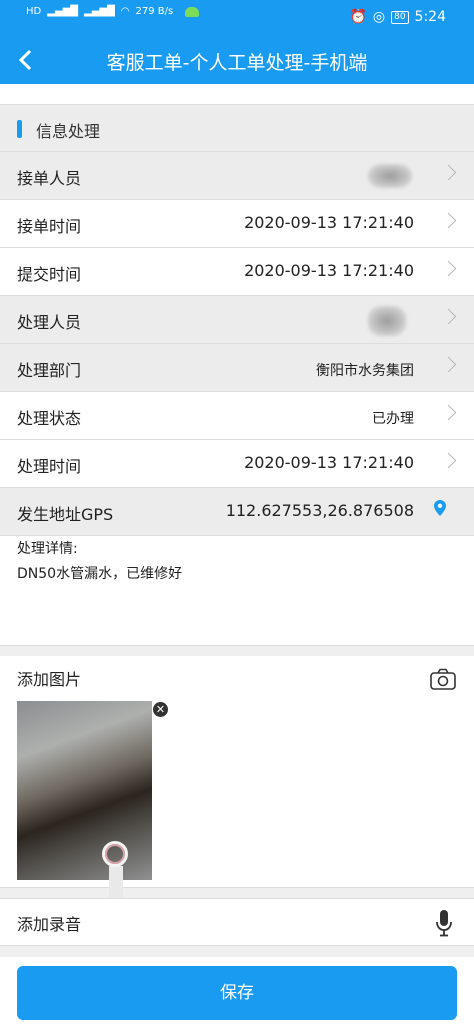  What do you see at coordinates (237, 464) in the screenshot?
I see `row-handle-time: 处理时间 2020-09-13 17:21:40` at bounding box center [237, 464].